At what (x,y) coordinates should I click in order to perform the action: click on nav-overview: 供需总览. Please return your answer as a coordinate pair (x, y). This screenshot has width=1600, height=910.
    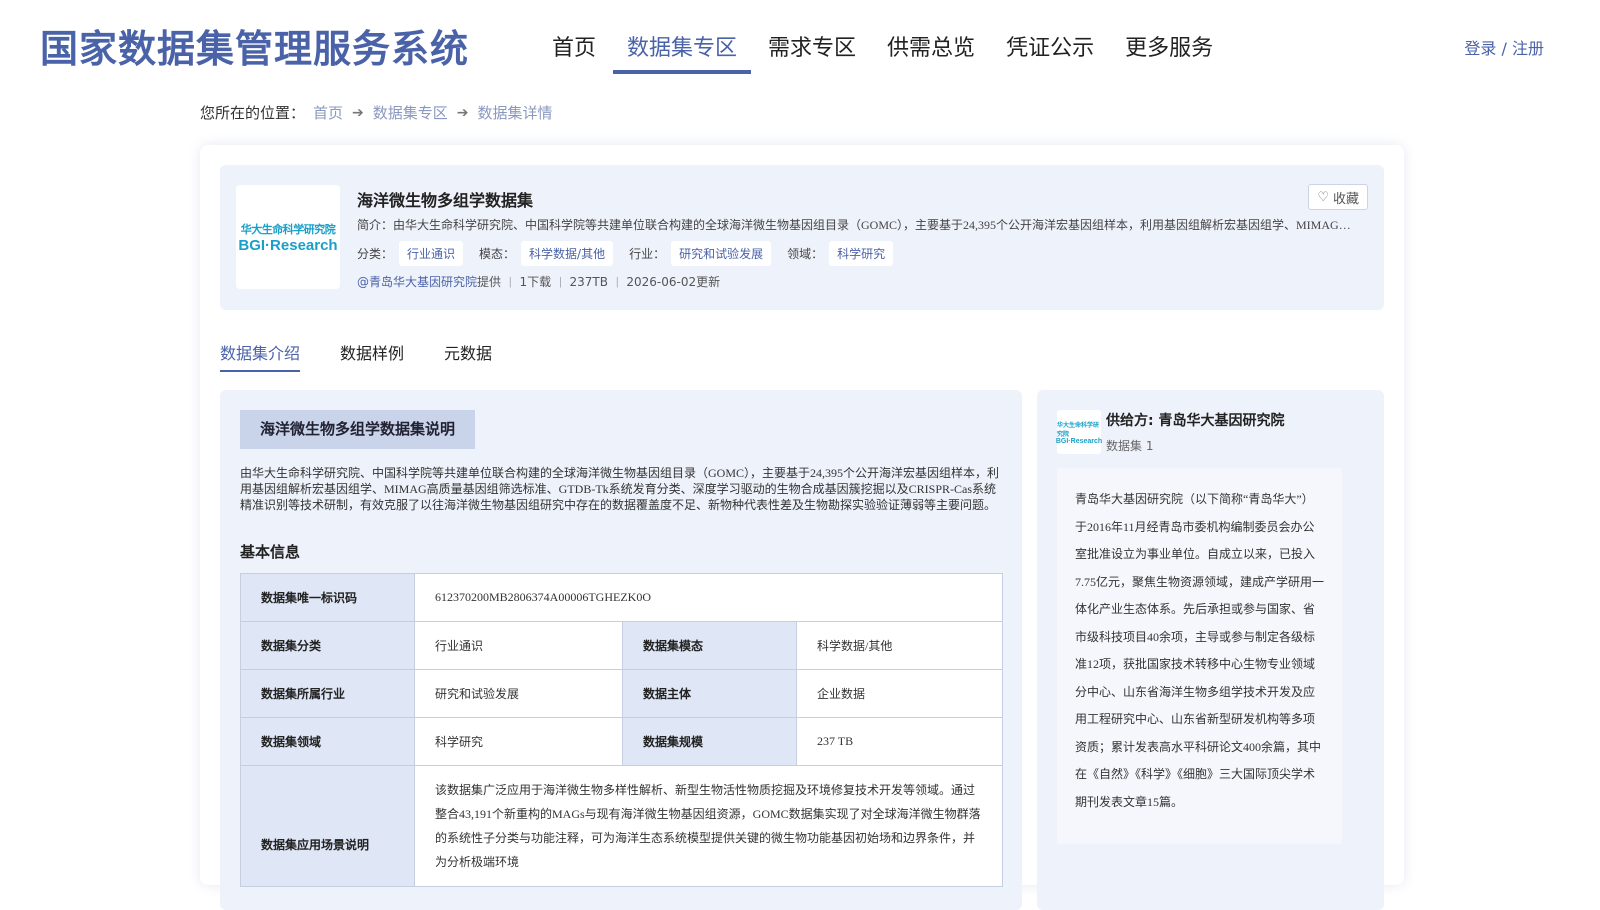
    Looking at the image, I should click on (931, 51).